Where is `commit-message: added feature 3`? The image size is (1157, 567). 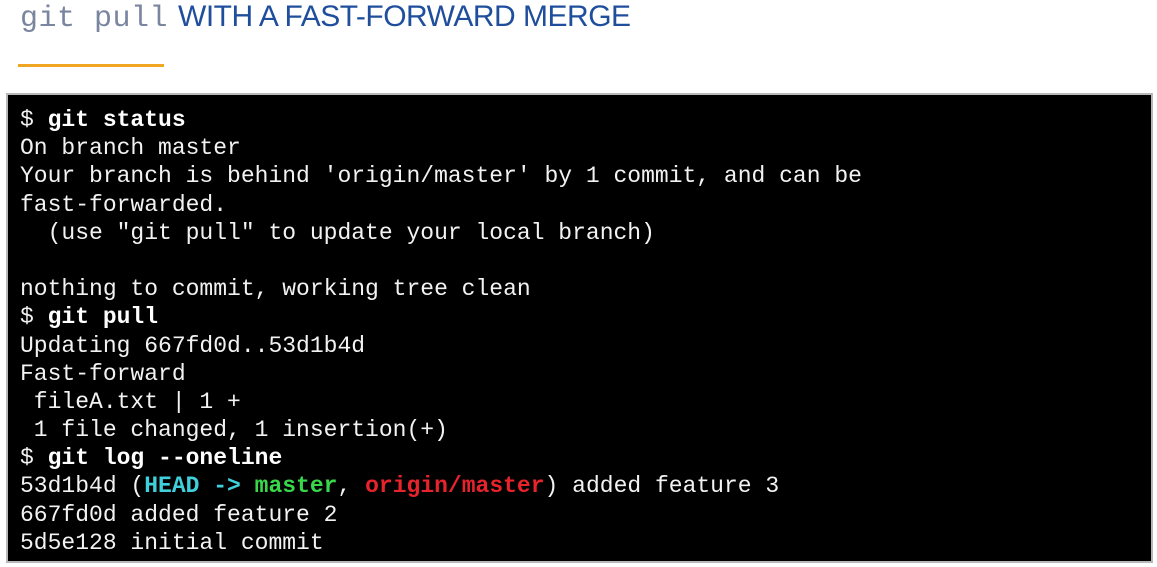
commit-message: added feature 3 is located at coordinates (669, 486).